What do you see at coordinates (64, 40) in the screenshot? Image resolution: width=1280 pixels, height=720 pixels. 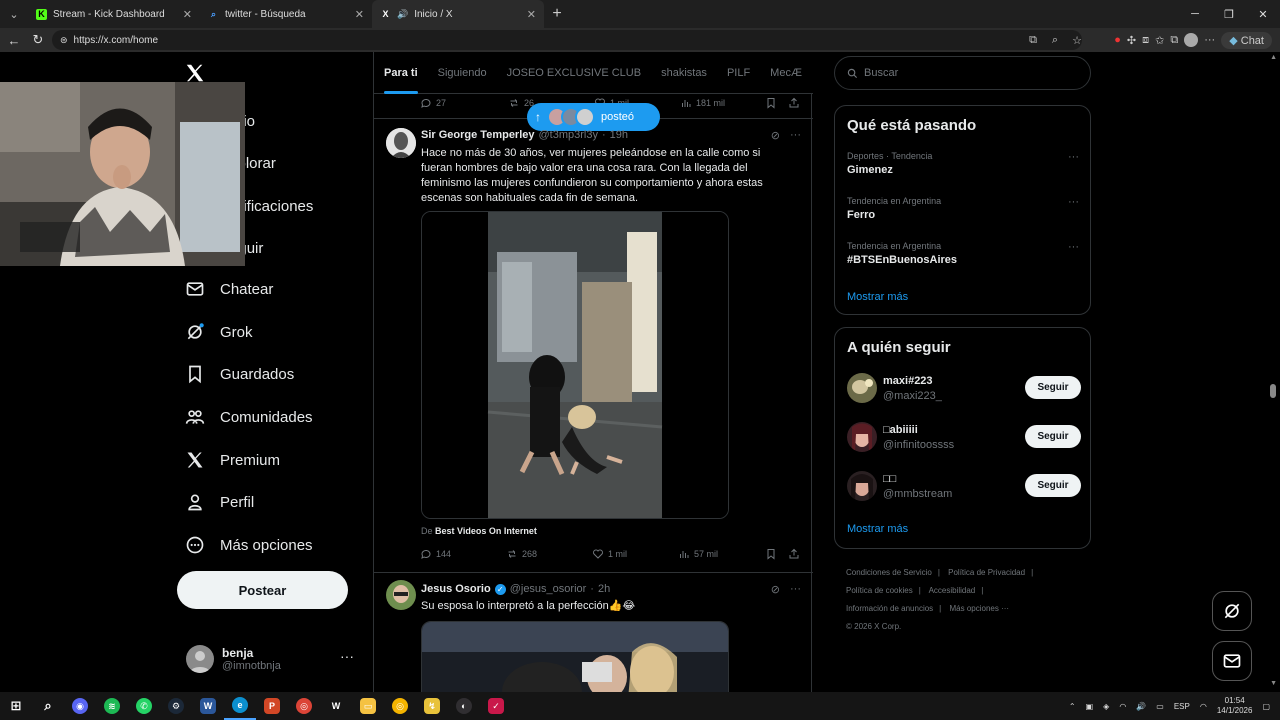 I see `site-info-icon: ⊜` at bounding box center [64, 40].